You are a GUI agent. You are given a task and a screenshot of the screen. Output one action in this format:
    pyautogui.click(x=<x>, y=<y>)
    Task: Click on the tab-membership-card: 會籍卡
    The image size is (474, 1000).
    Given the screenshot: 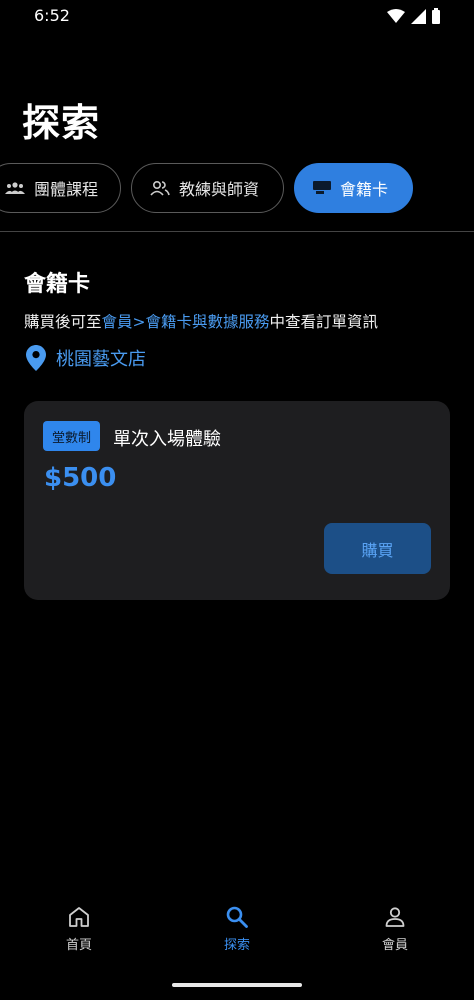 What is the action you would take?
    pyautogui.click(x=353, y=188)
    